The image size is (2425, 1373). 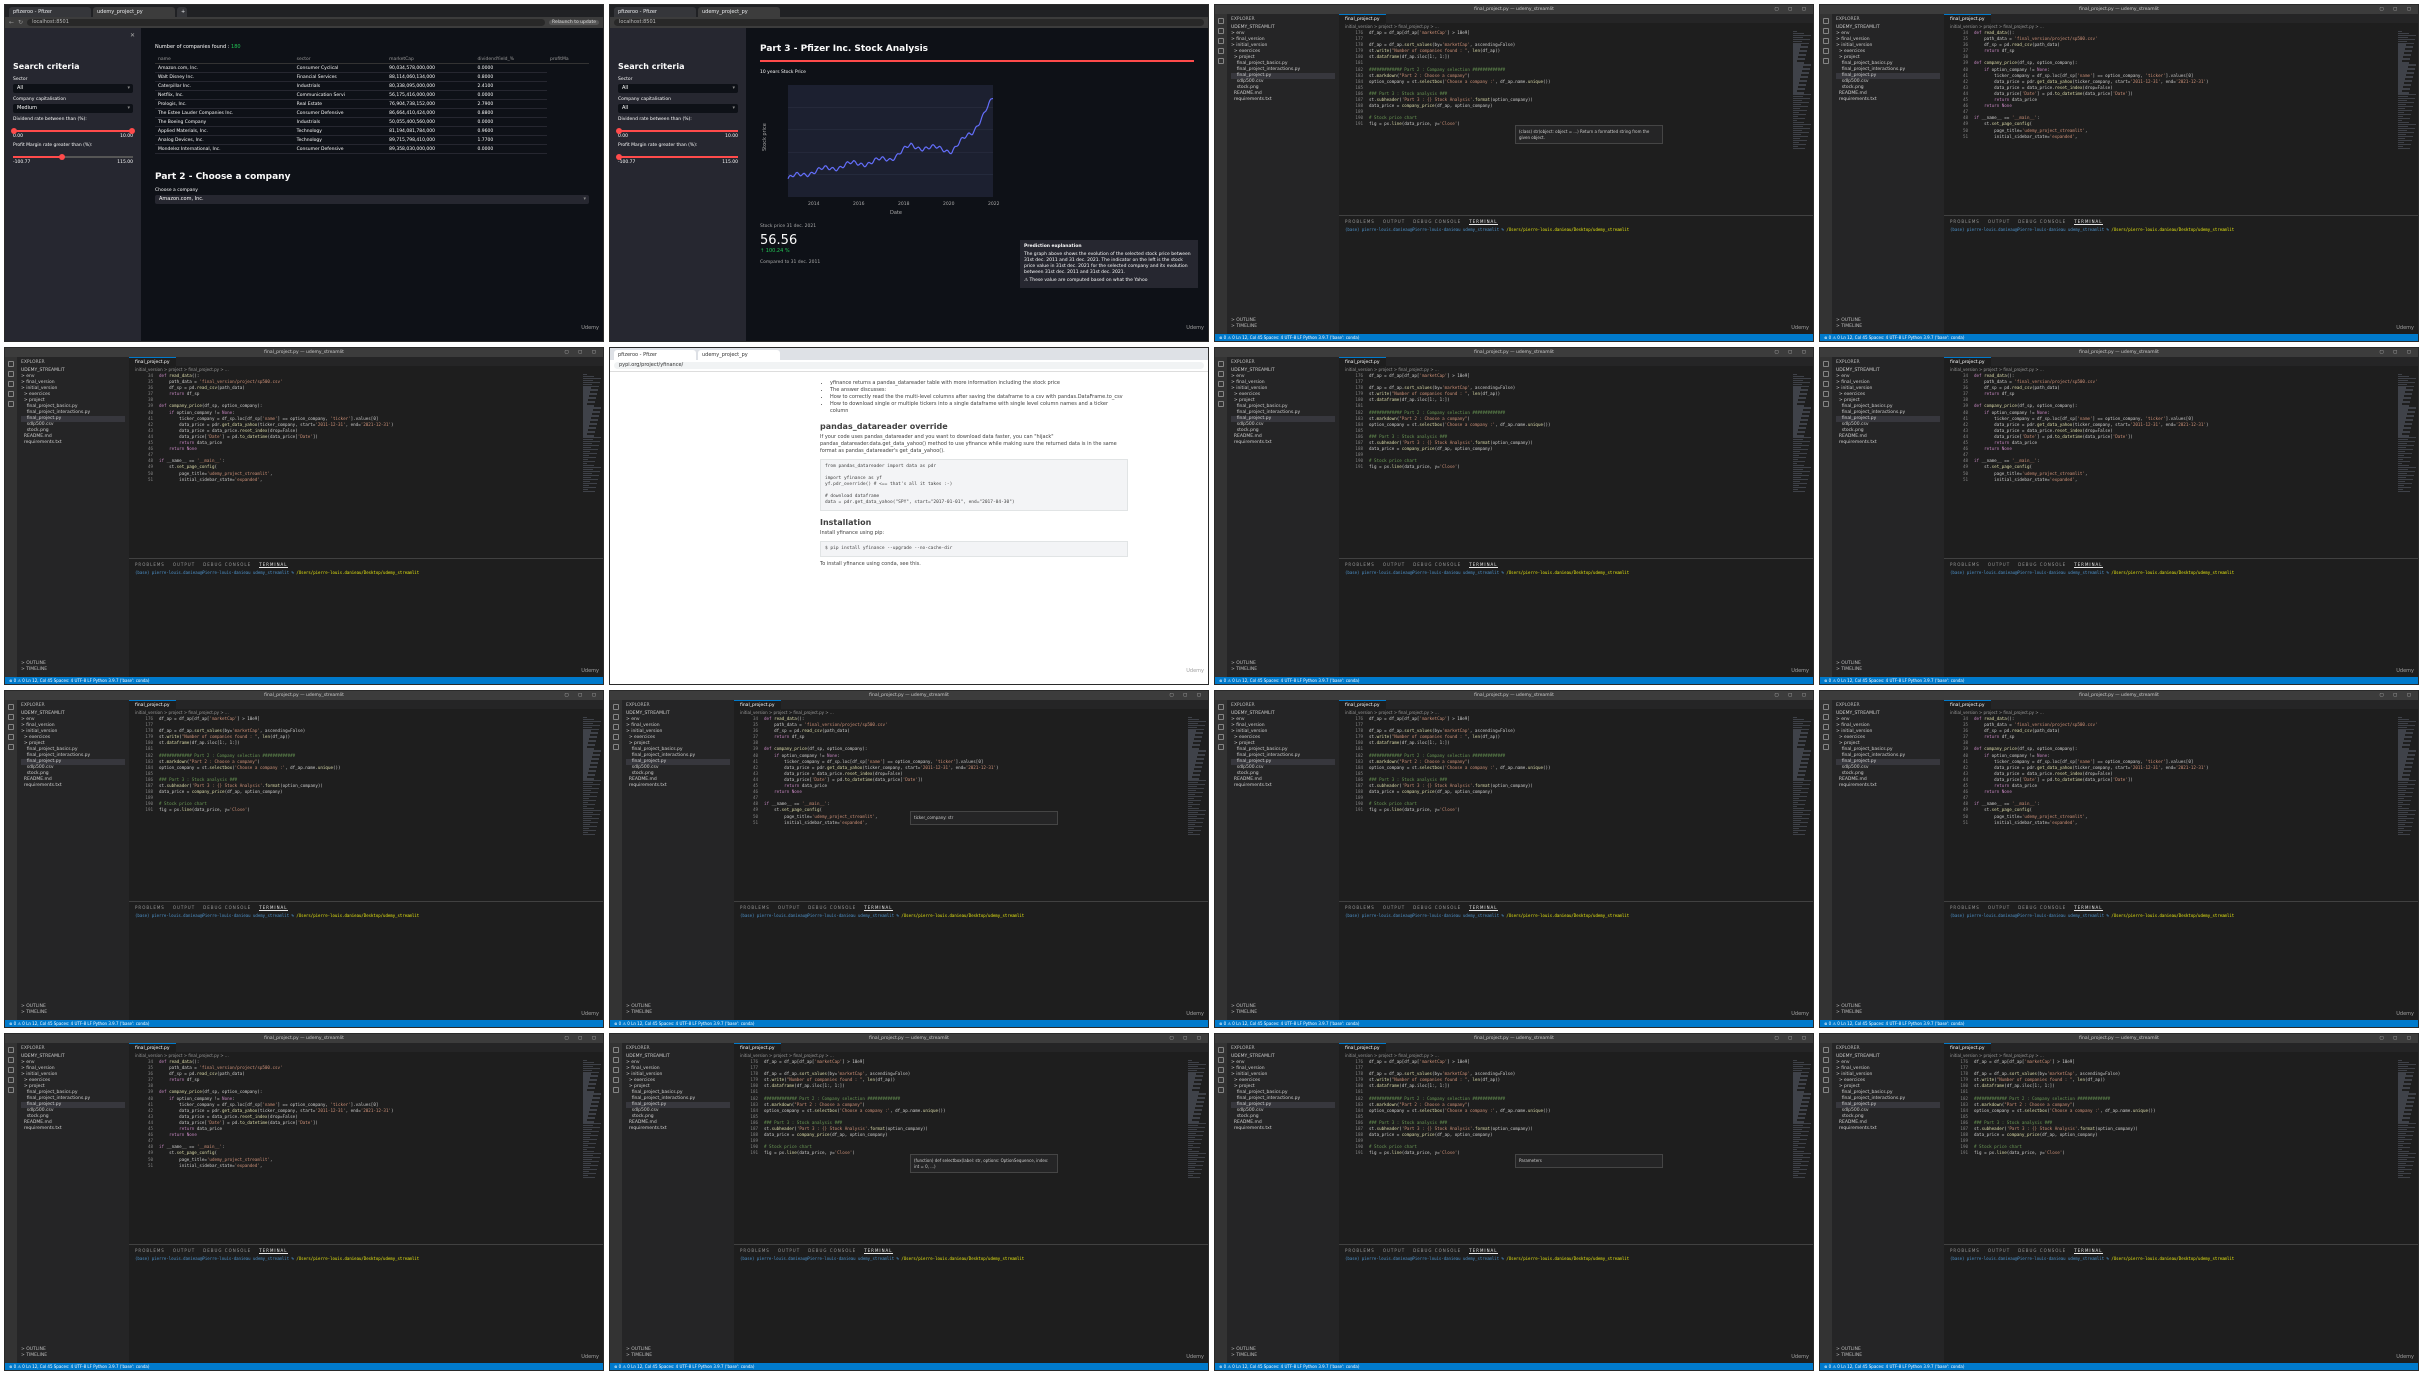 I want to click on new-tab-button: +, so click(x=182, y=12).